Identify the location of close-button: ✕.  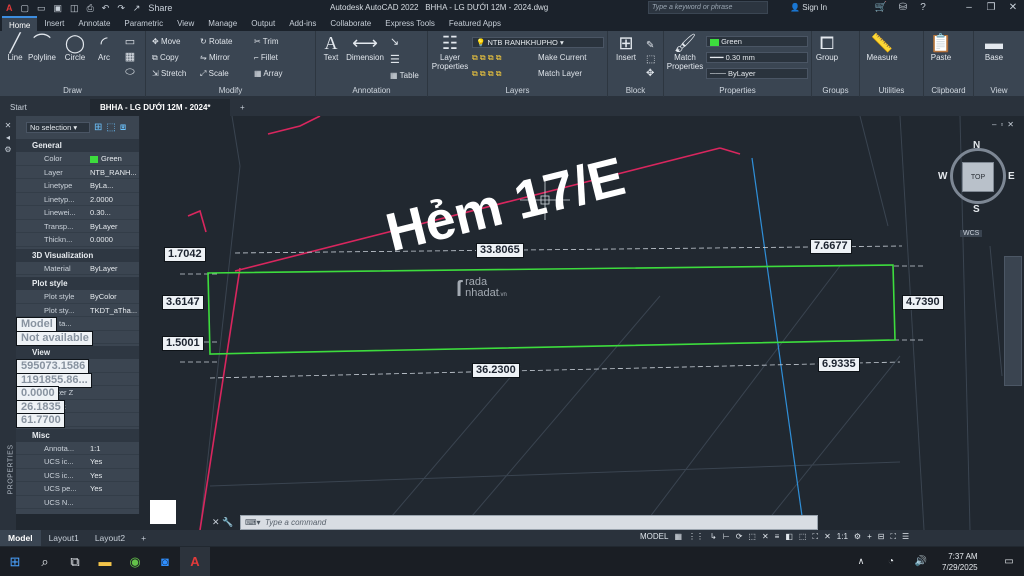
(1013, 8).